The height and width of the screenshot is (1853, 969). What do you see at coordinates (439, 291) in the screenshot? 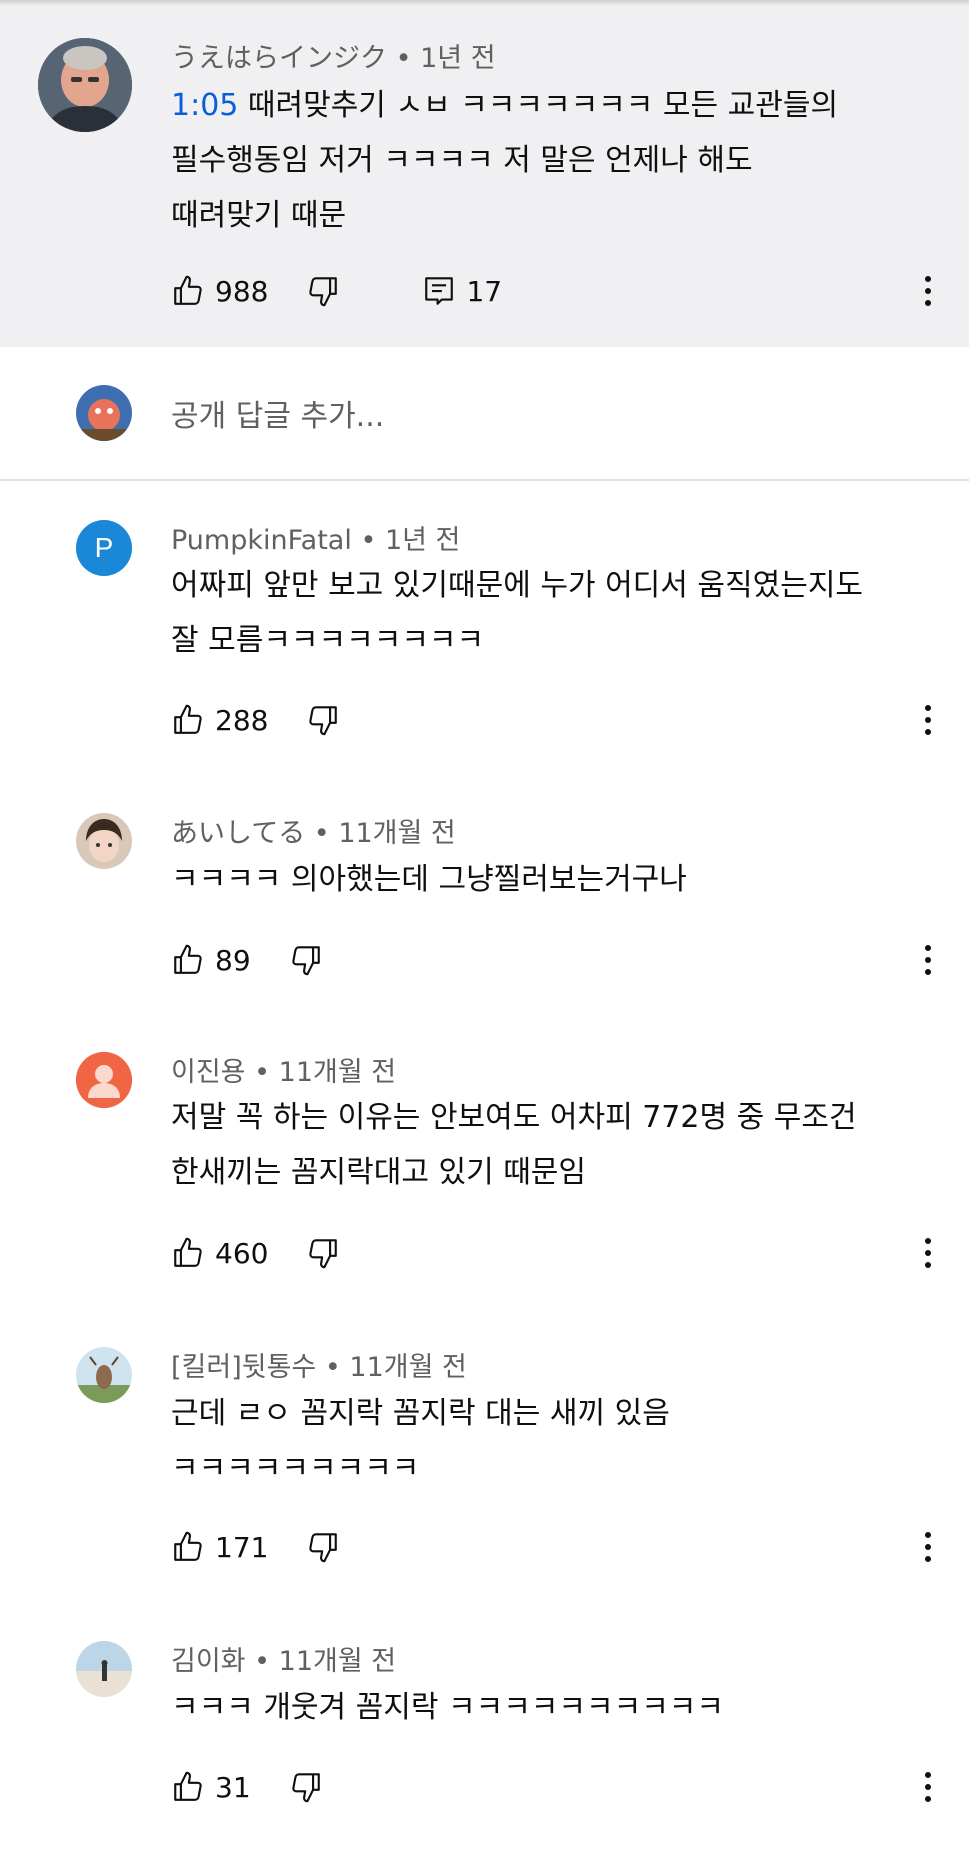
I see `reply-icon` at bounding box center [439, 291].